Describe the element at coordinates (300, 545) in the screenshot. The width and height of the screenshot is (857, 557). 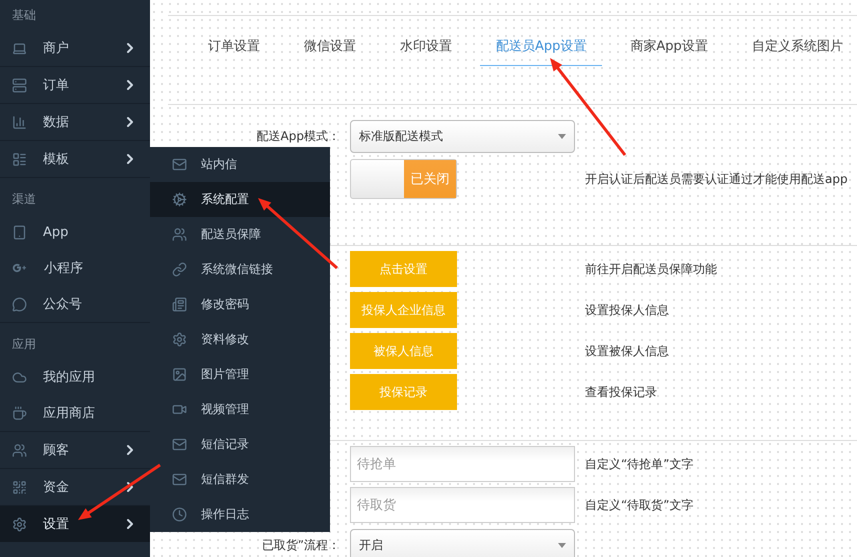
I see `field-label: 已取货”流程：` at that location.